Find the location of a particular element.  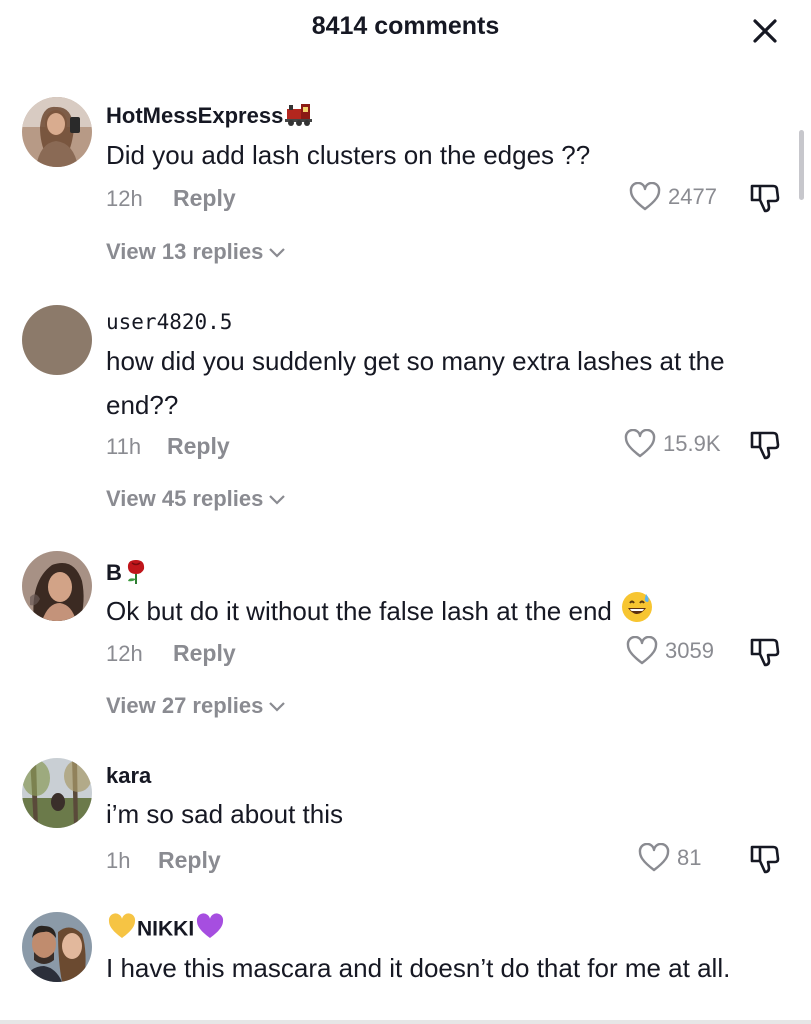

comment-text: i’m so sad about this is located at coordinates (225, 814).